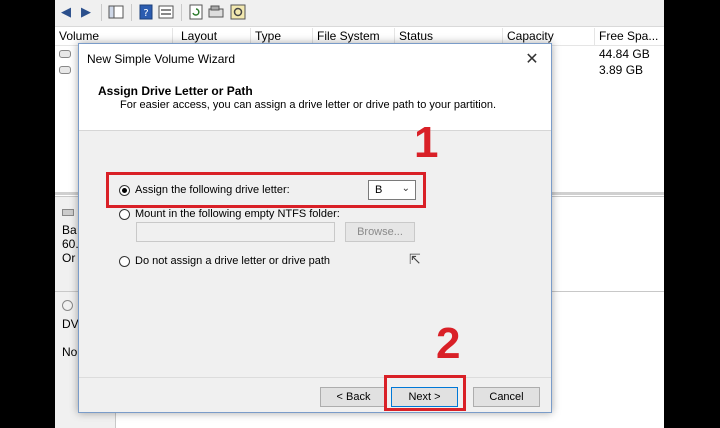 The image size is (720, 428). What do you see at coordinates (69, 258) in the screenshot?
I see `disk-status: Or` at bounding box center [69, 258].